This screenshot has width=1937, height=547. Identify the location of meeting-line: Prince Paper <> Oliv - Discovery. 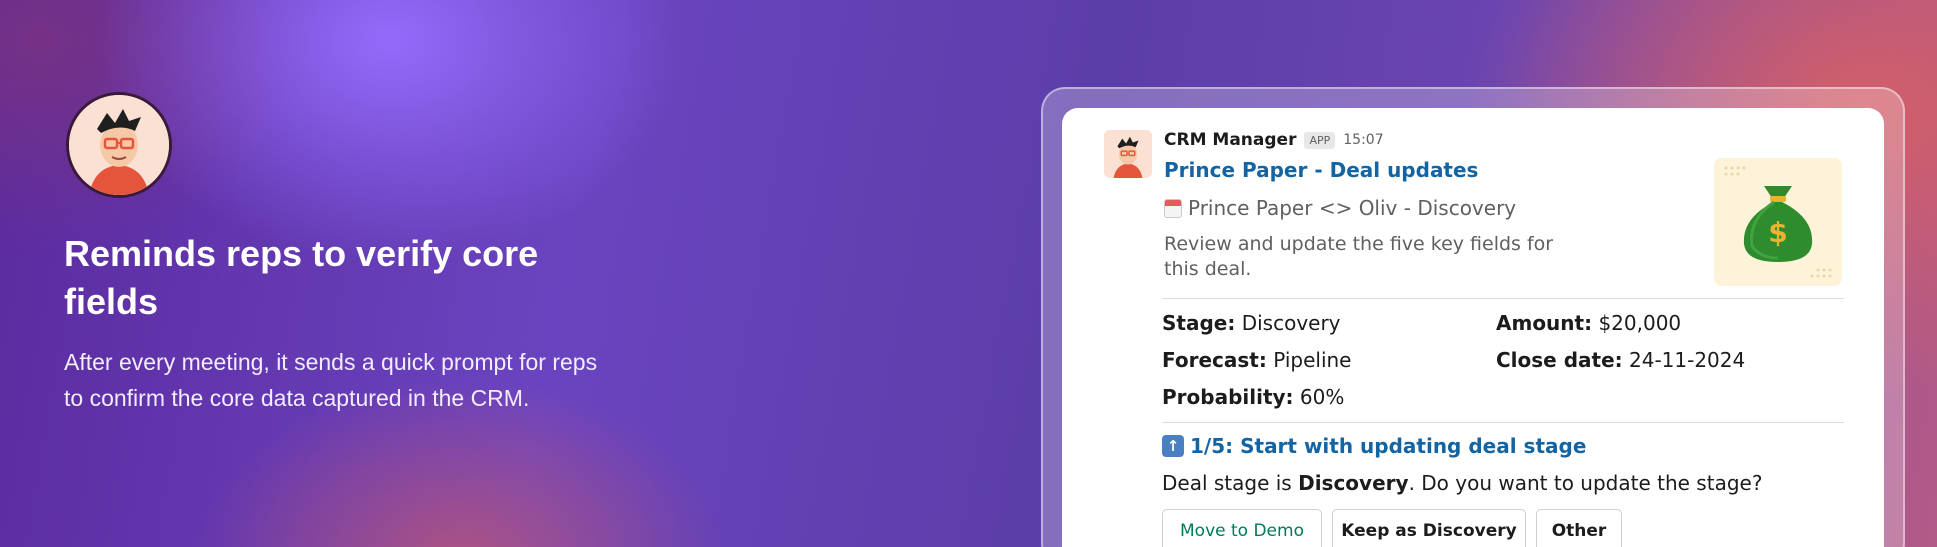
(1340, 208).